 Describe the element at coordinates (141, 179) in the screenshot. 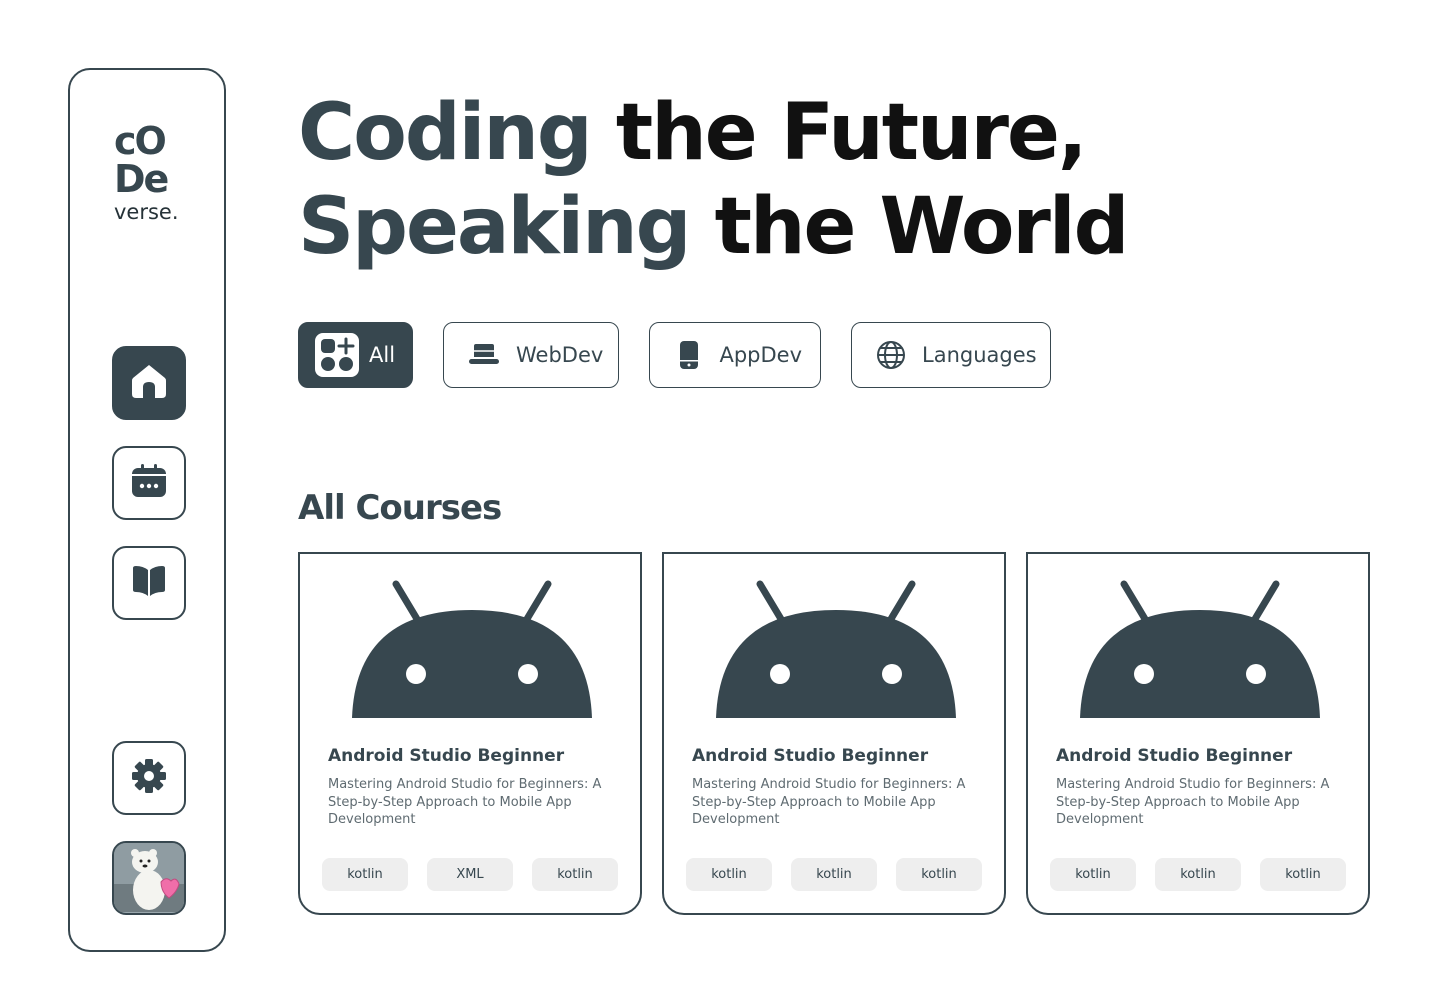

I see `logo-line-2: De` at that location.